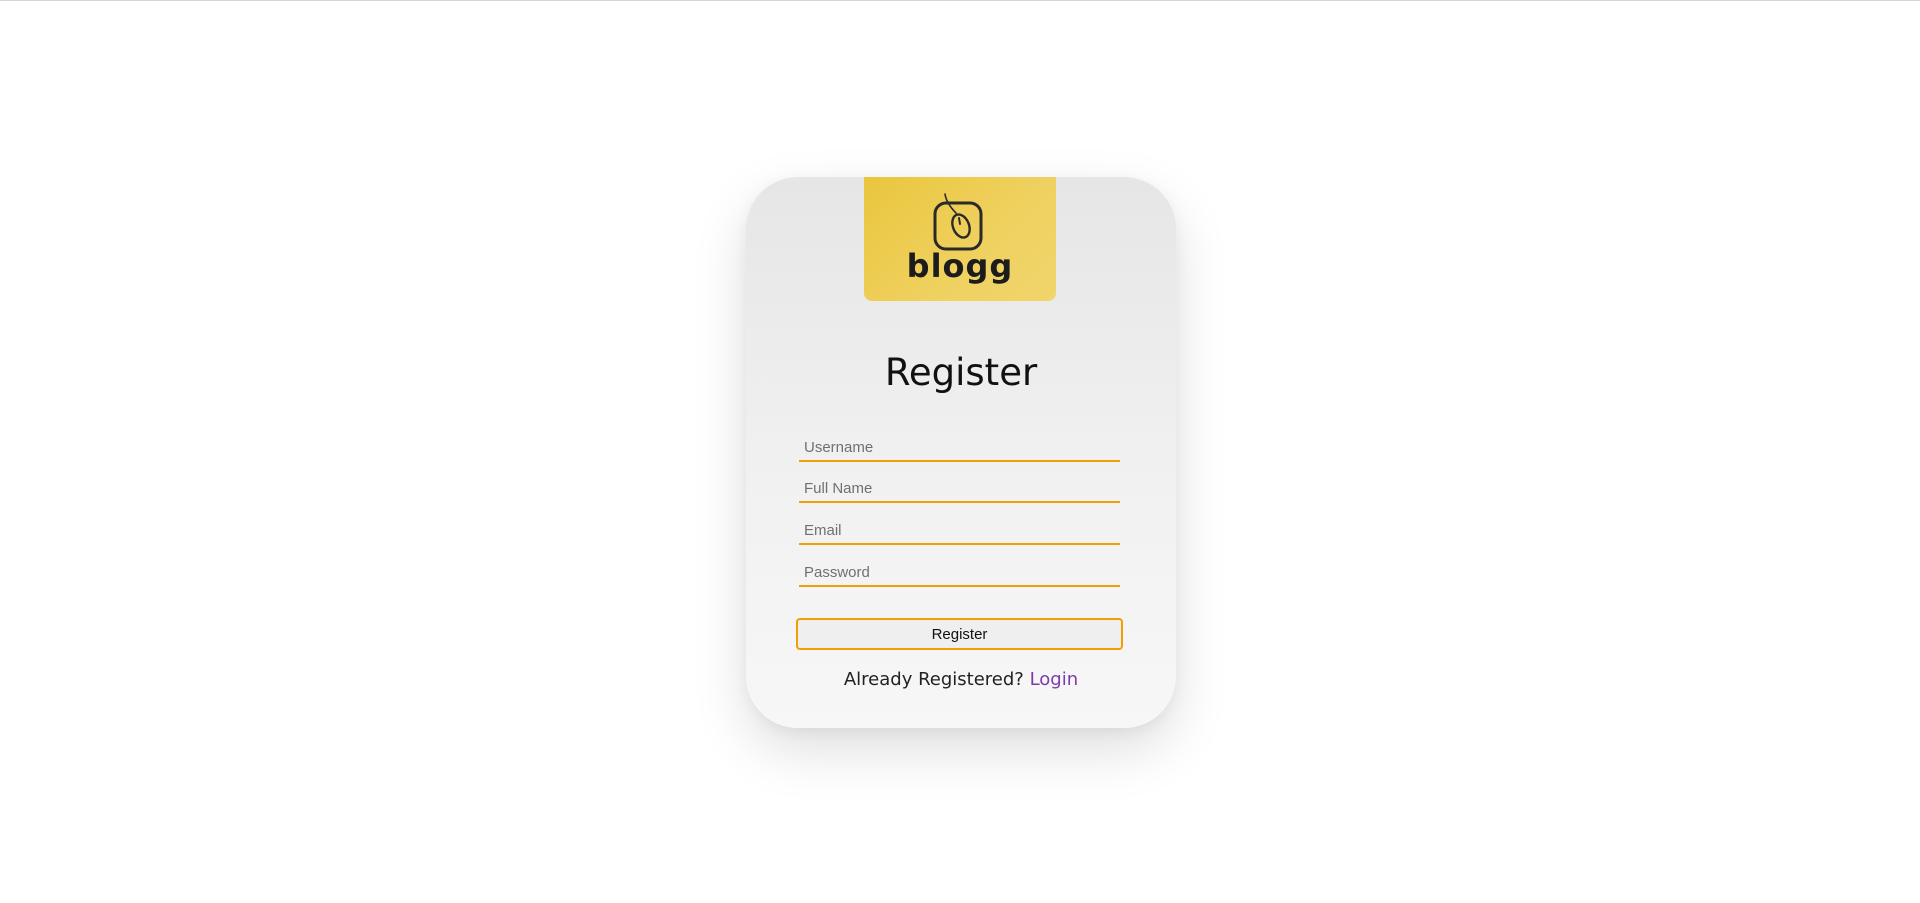  I want to click on mouse-icon, so click(958, 222).